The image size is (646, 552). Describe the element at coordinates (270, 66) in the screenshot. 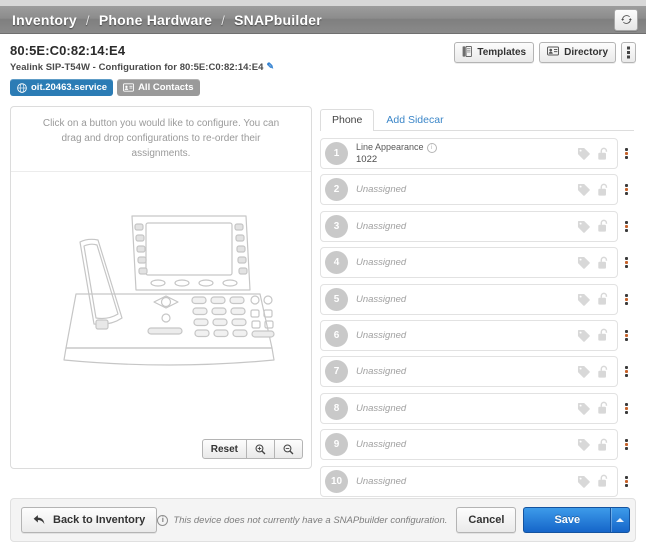

I see `pencil-icon: ✎` at that location.